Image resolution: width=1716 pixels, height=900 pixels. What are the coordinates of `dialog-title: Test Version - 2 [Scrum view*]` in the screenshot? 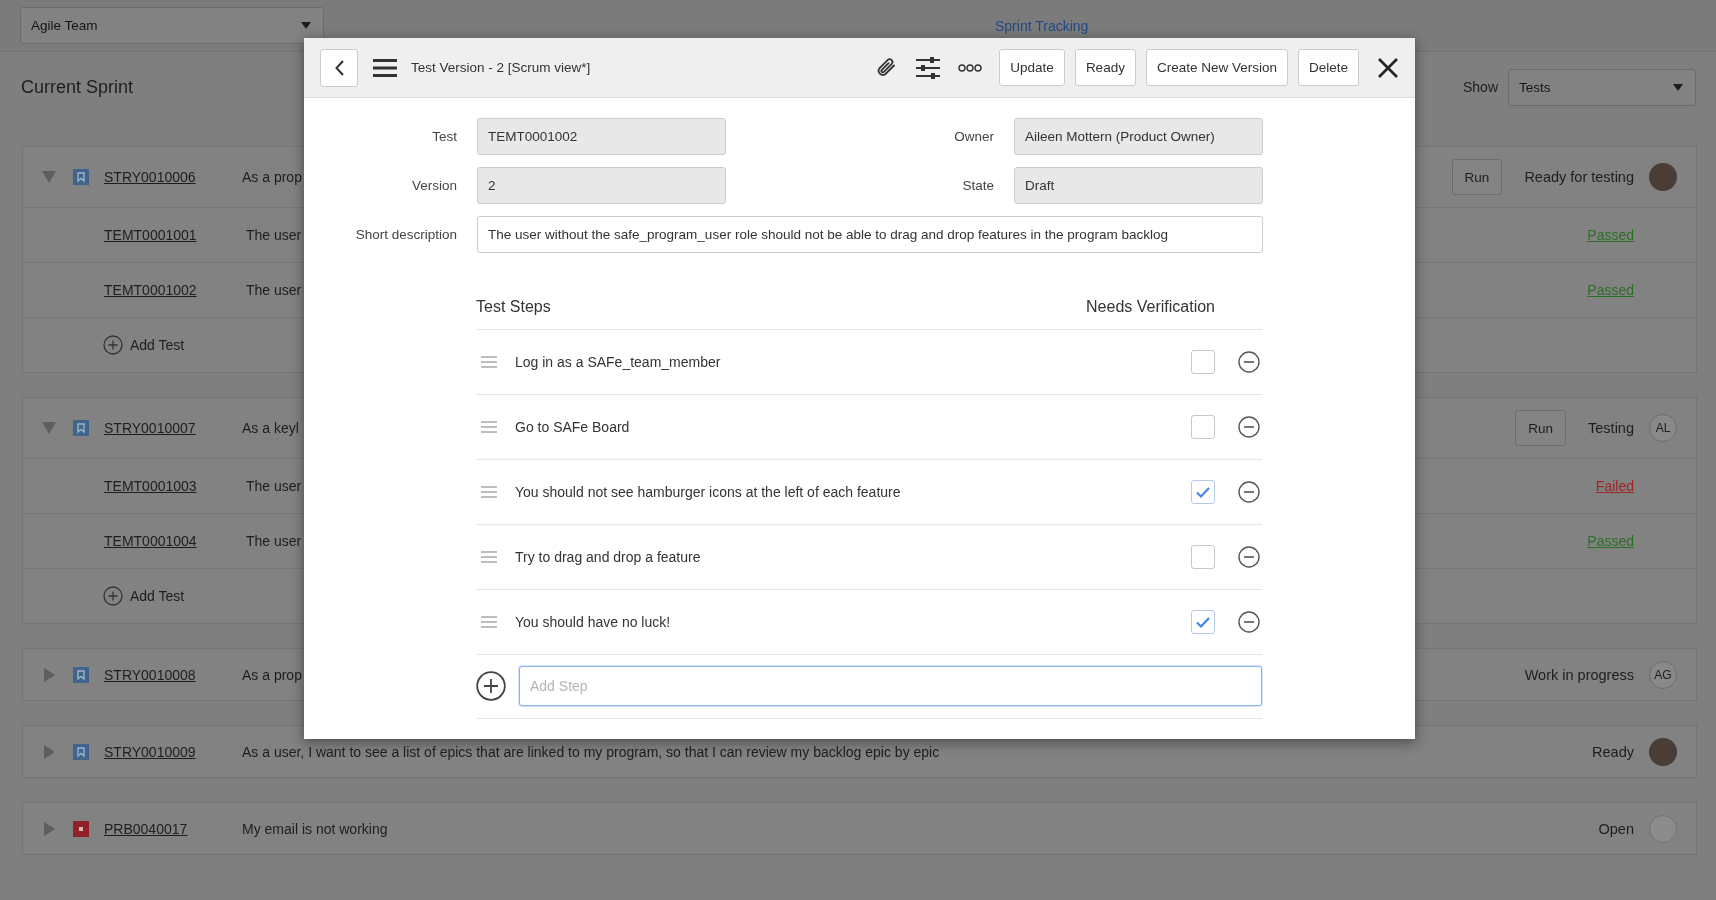 It's located at (501, 67).